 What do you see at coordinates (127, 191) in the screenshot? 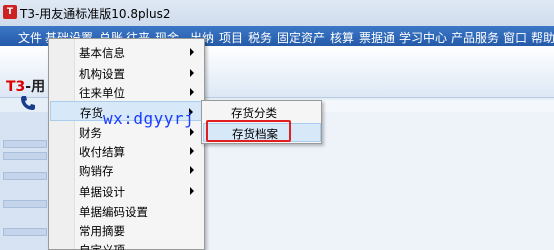
I see `menu-item-document-design: 单据设计` at bounding box center [127, 191].